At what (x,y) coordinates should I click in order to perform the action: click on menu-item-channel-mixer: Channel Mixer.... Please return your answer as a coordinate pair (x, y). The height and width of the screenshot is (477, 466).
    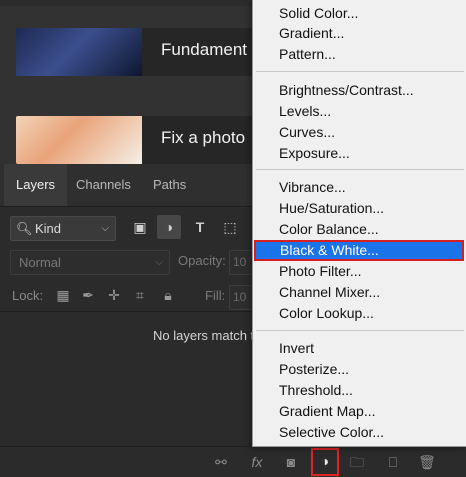
    Looking at the image, I should click on (359, 292).